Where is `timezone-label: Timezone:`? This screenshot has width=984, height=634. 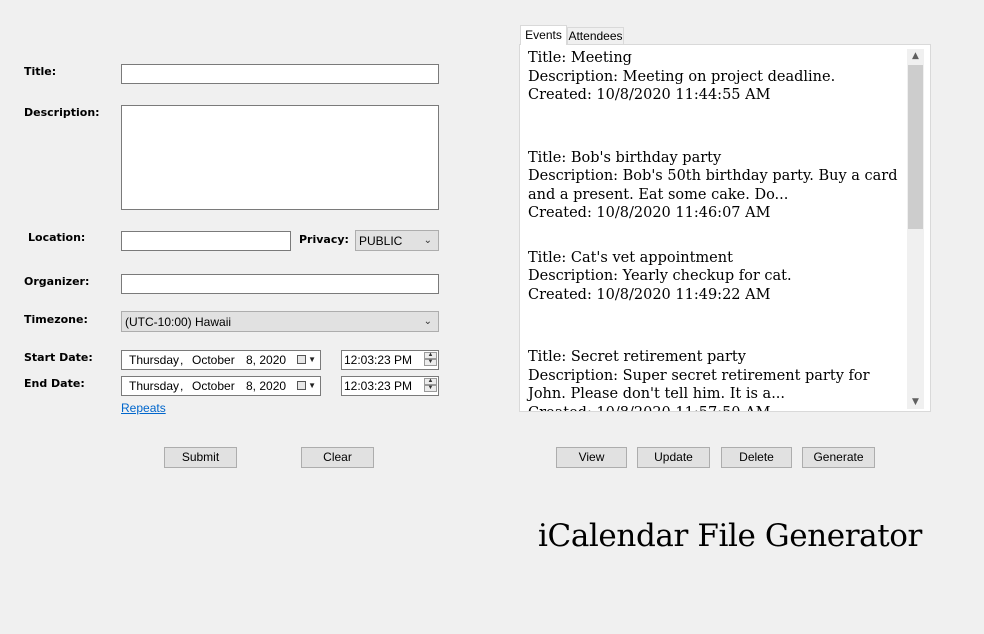 timezone-label: Timezone: is located at coordinates (56, 319).